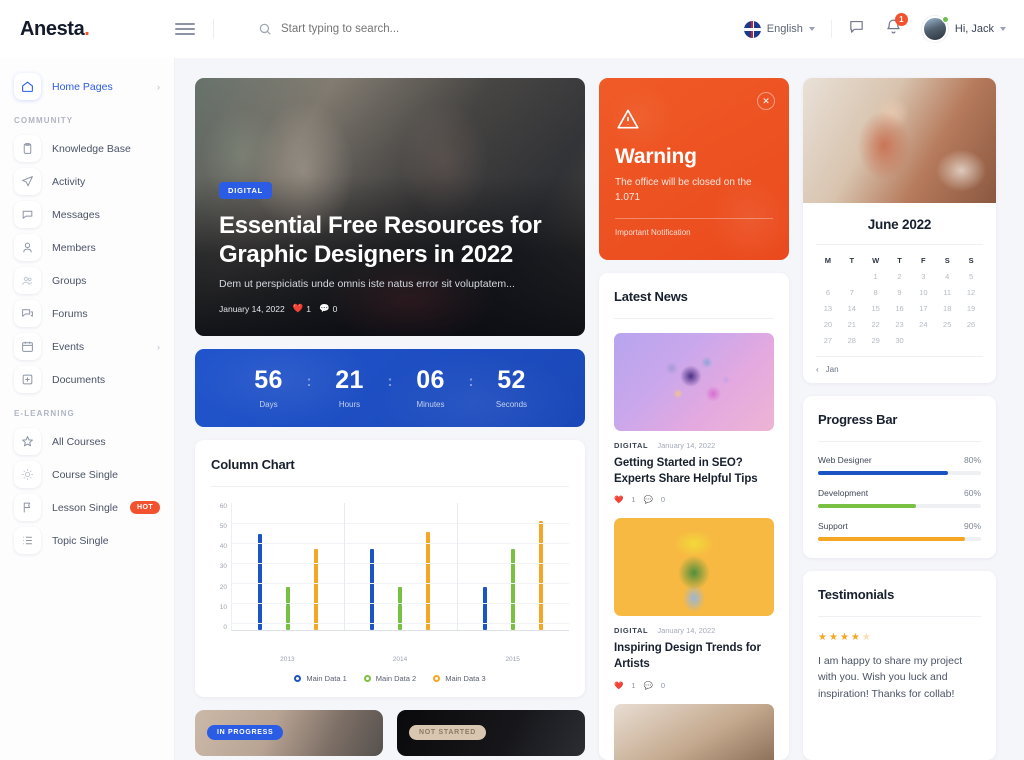 This screenshot has height=760, width=1024. Describe the element at coordinates (852, 308) in the screenshot. I see `calendar-day: 14` at that location.